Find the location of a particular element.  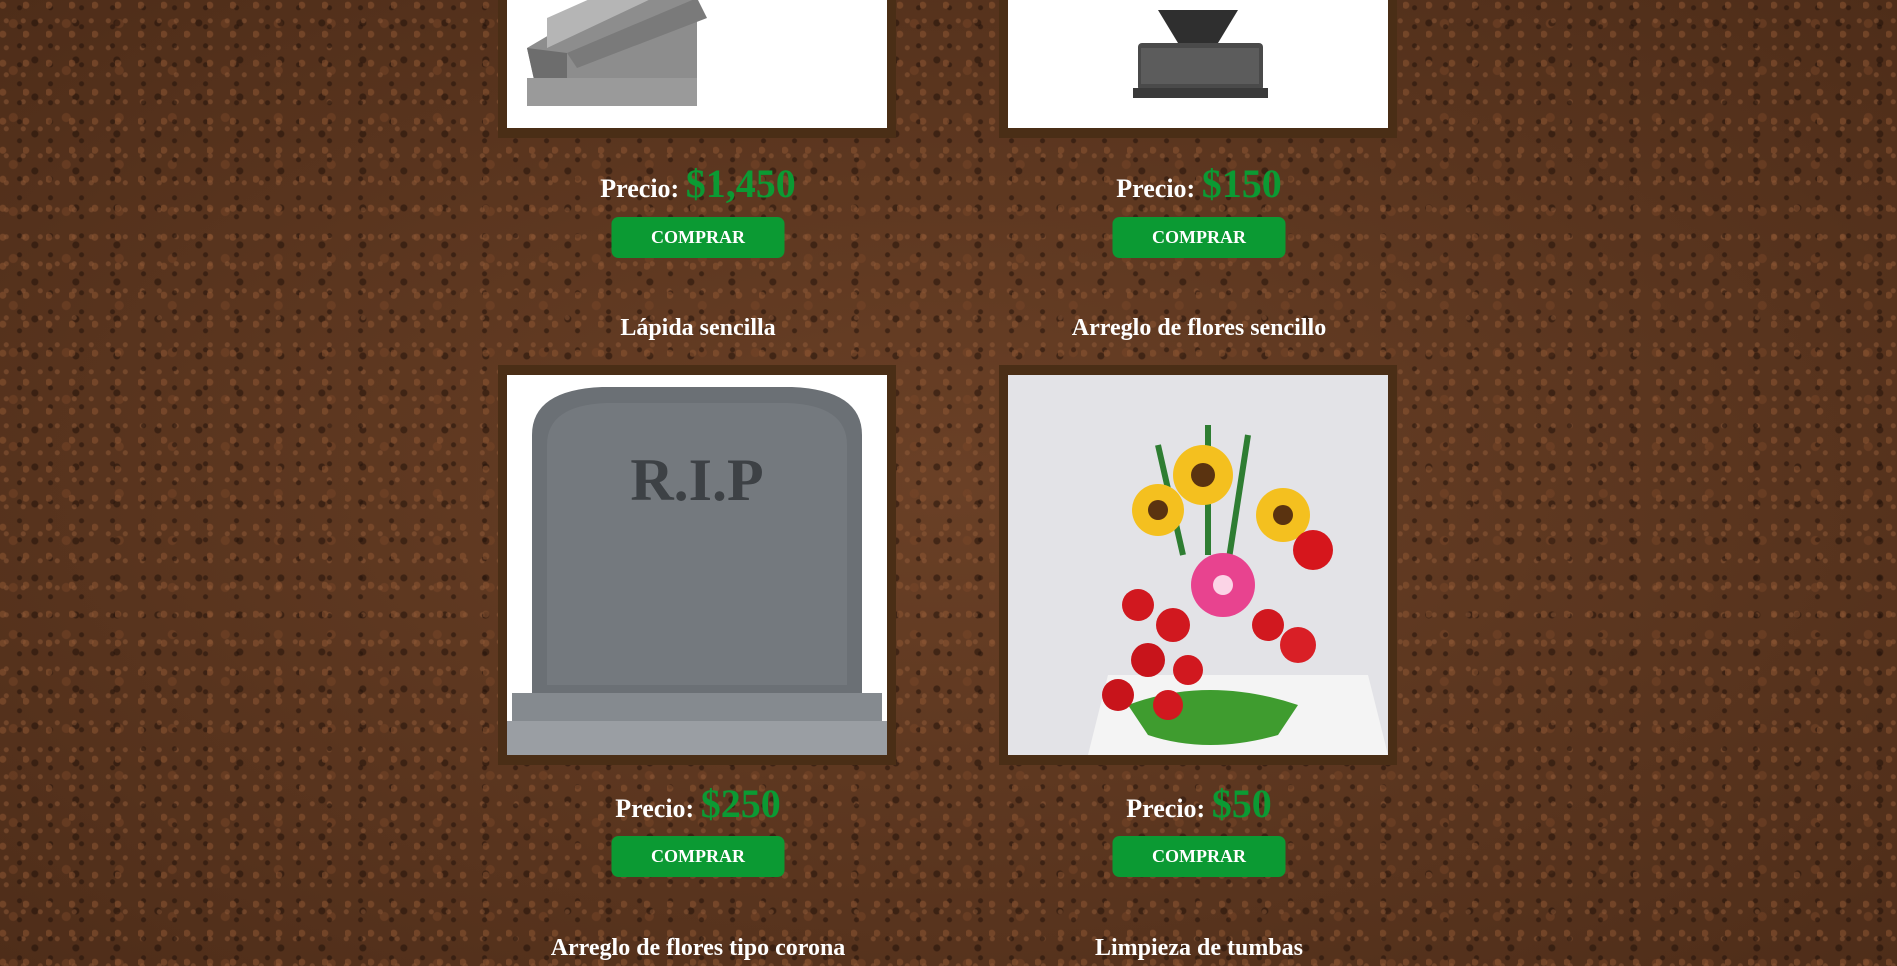

svg-text: R.I.P is located at coordinates (696, 480).